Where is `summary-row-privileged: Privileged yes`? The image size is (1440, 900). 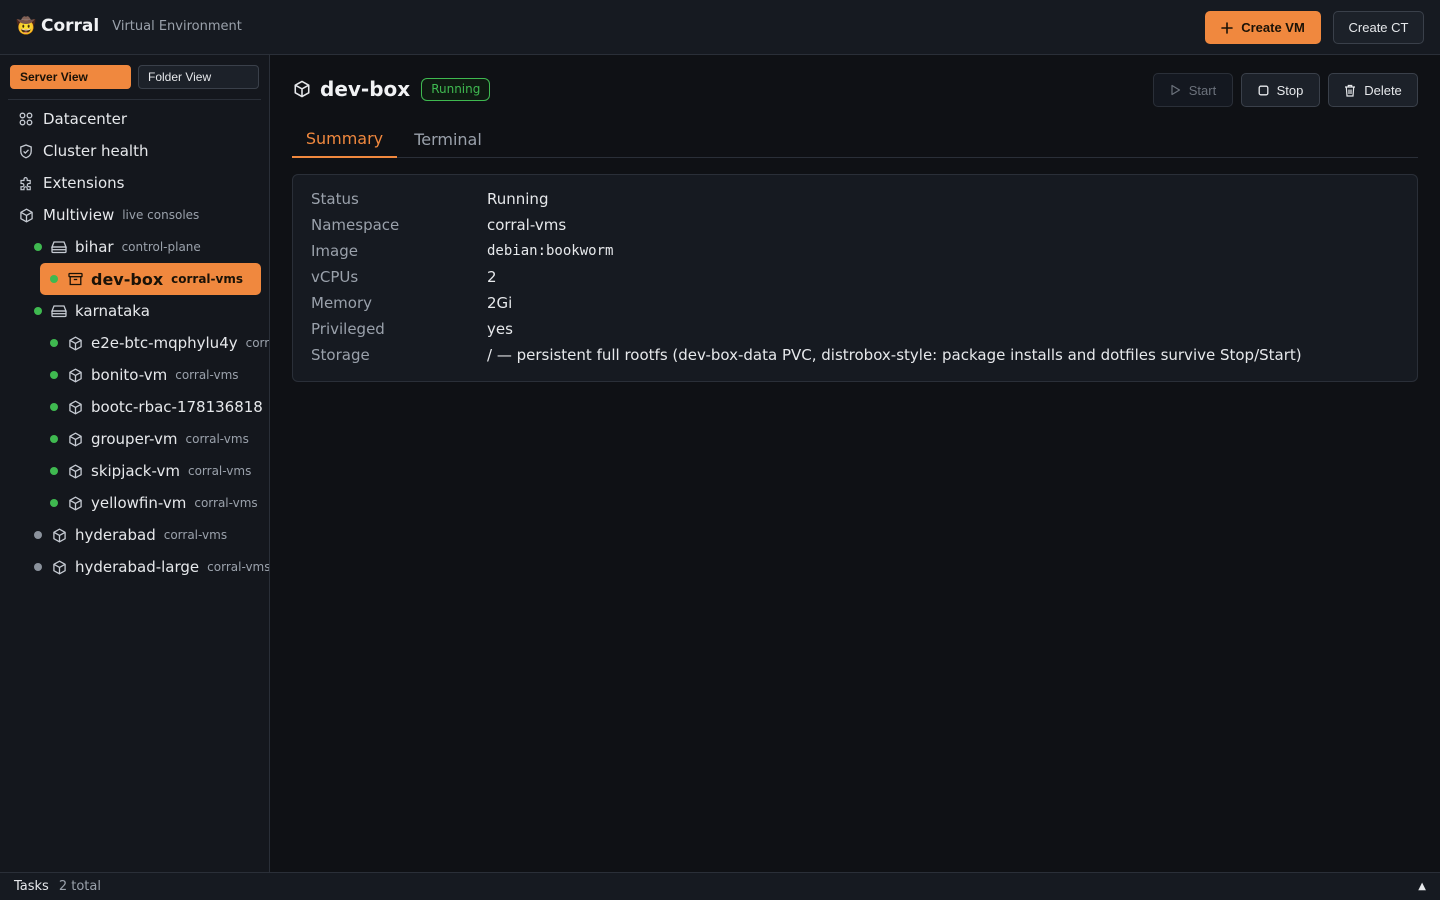 summary-row-privileged: Privileged yes is located at coordinates (412, 329).